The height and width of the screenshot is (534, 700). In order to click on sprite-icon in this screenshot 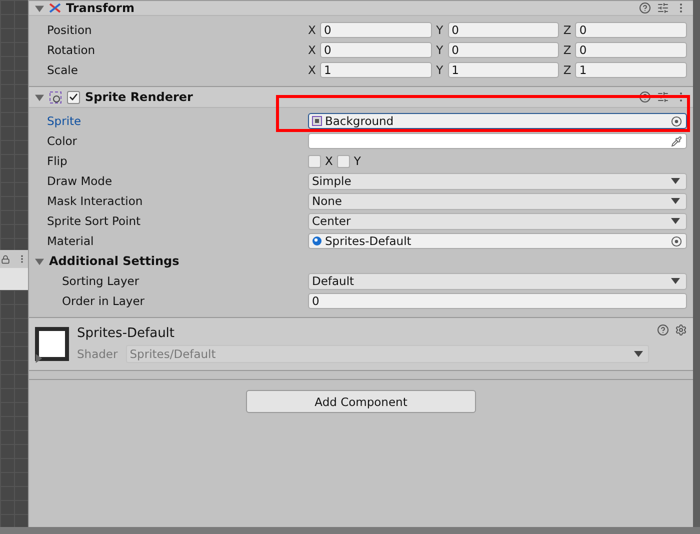, I will do `click(317, 121)`.